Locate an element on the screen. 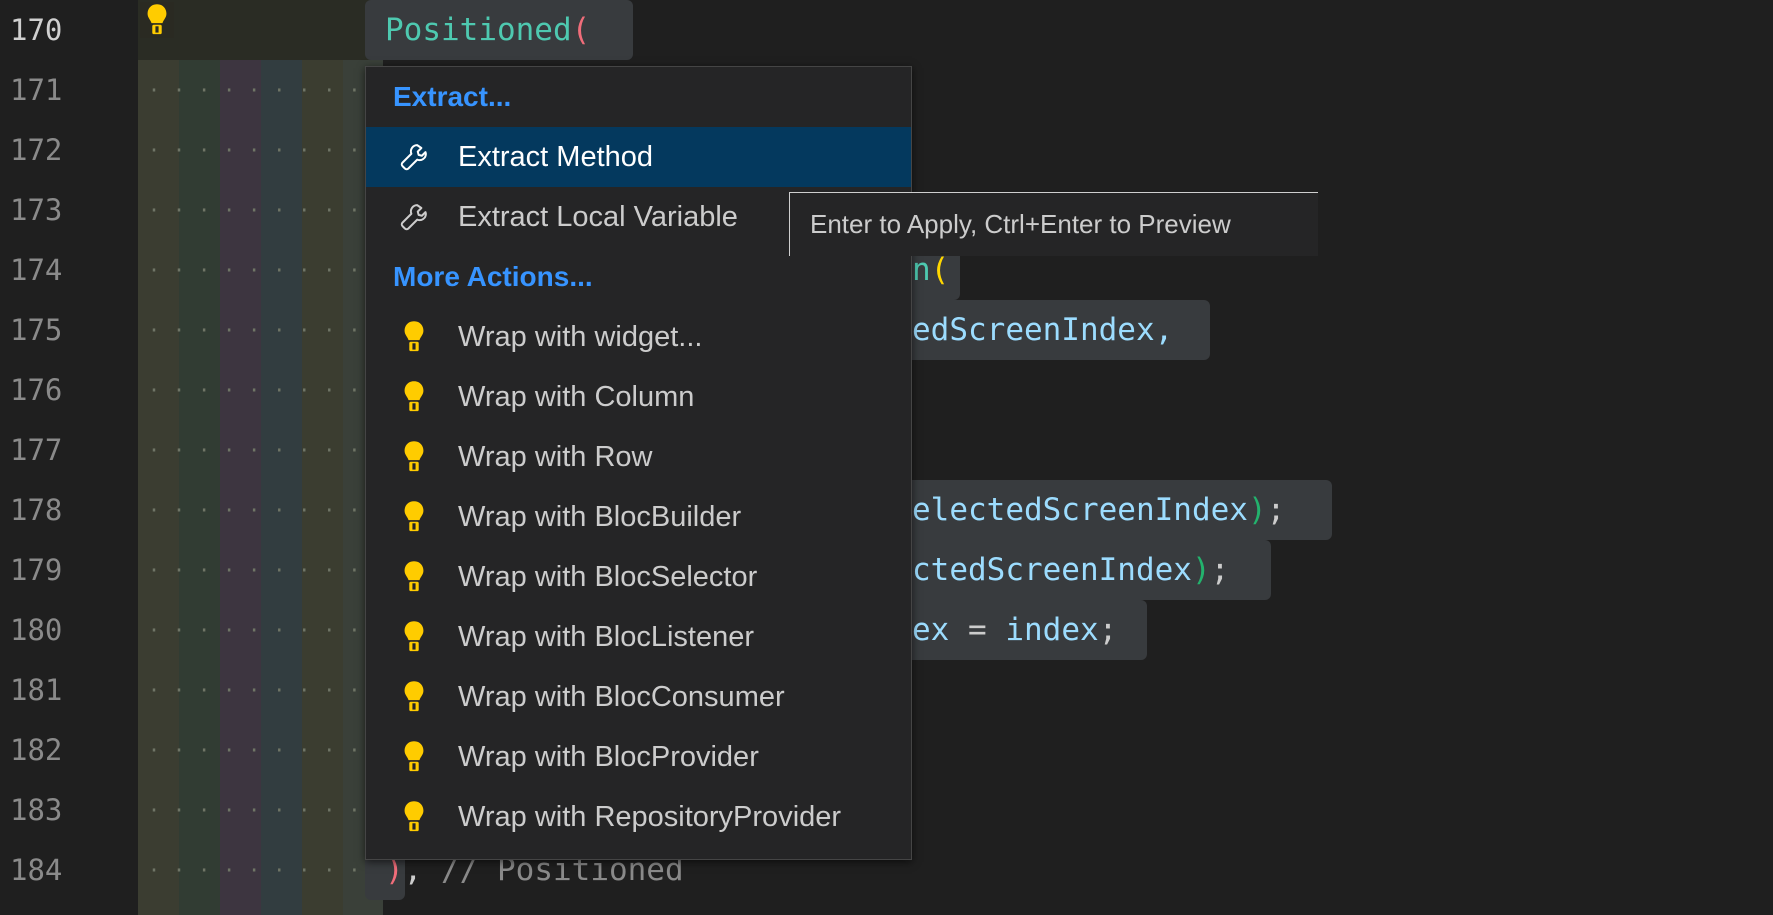 This screenshot has height=915, width=1773. line-number: 181 is located at coordinates (36, 690).